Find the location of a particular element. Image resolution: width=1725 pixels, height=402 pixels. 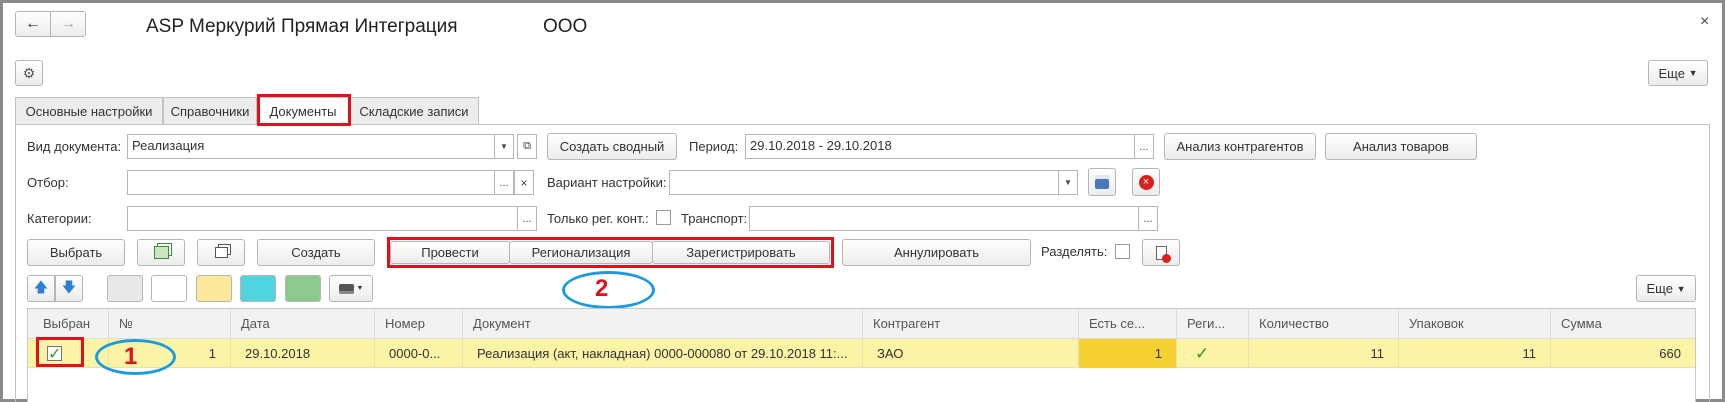

printer-icon is located at coordinates (346, 288).